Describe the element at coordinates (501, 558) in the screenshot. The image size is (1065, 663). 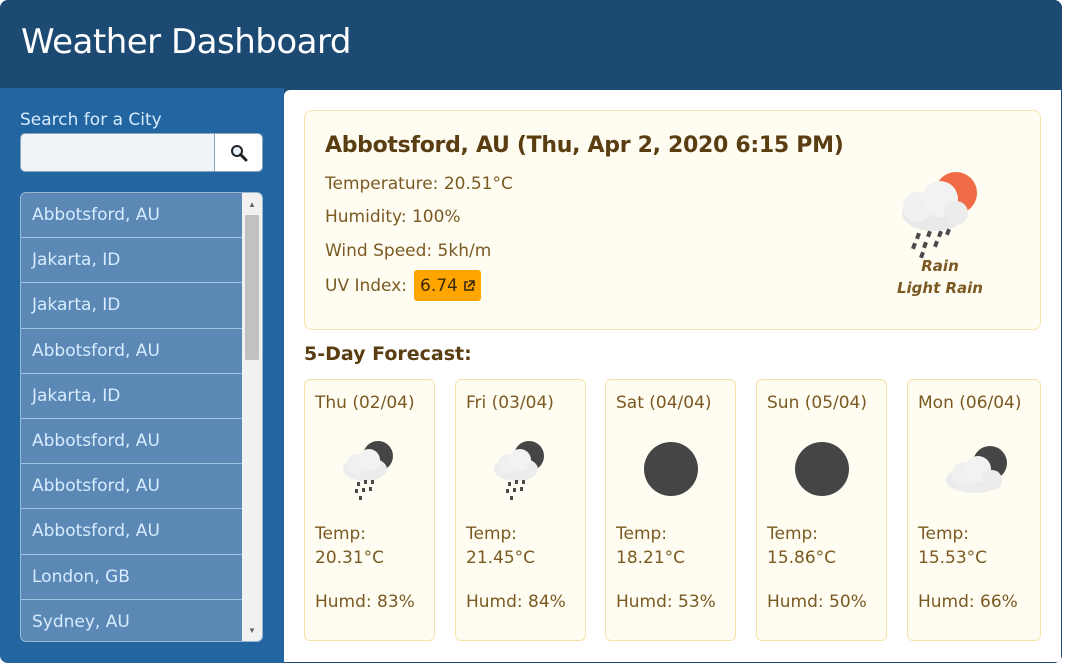
I see `forecast-temp: 21.45°C` at that location.